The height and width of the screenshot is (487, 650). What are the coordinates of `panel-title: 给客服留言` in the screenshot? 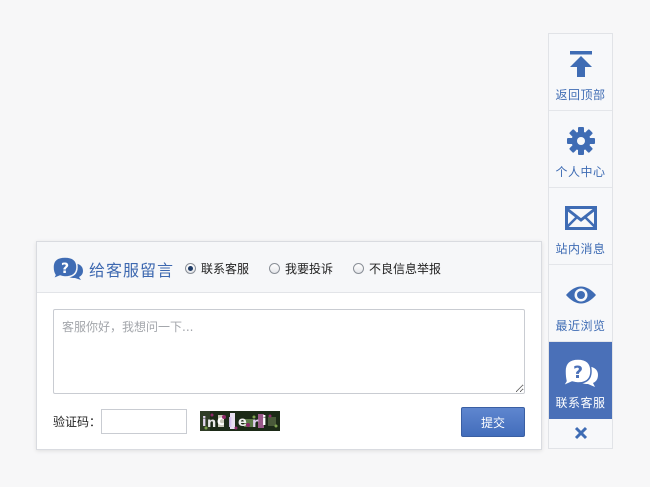 It's located at (132, 270).